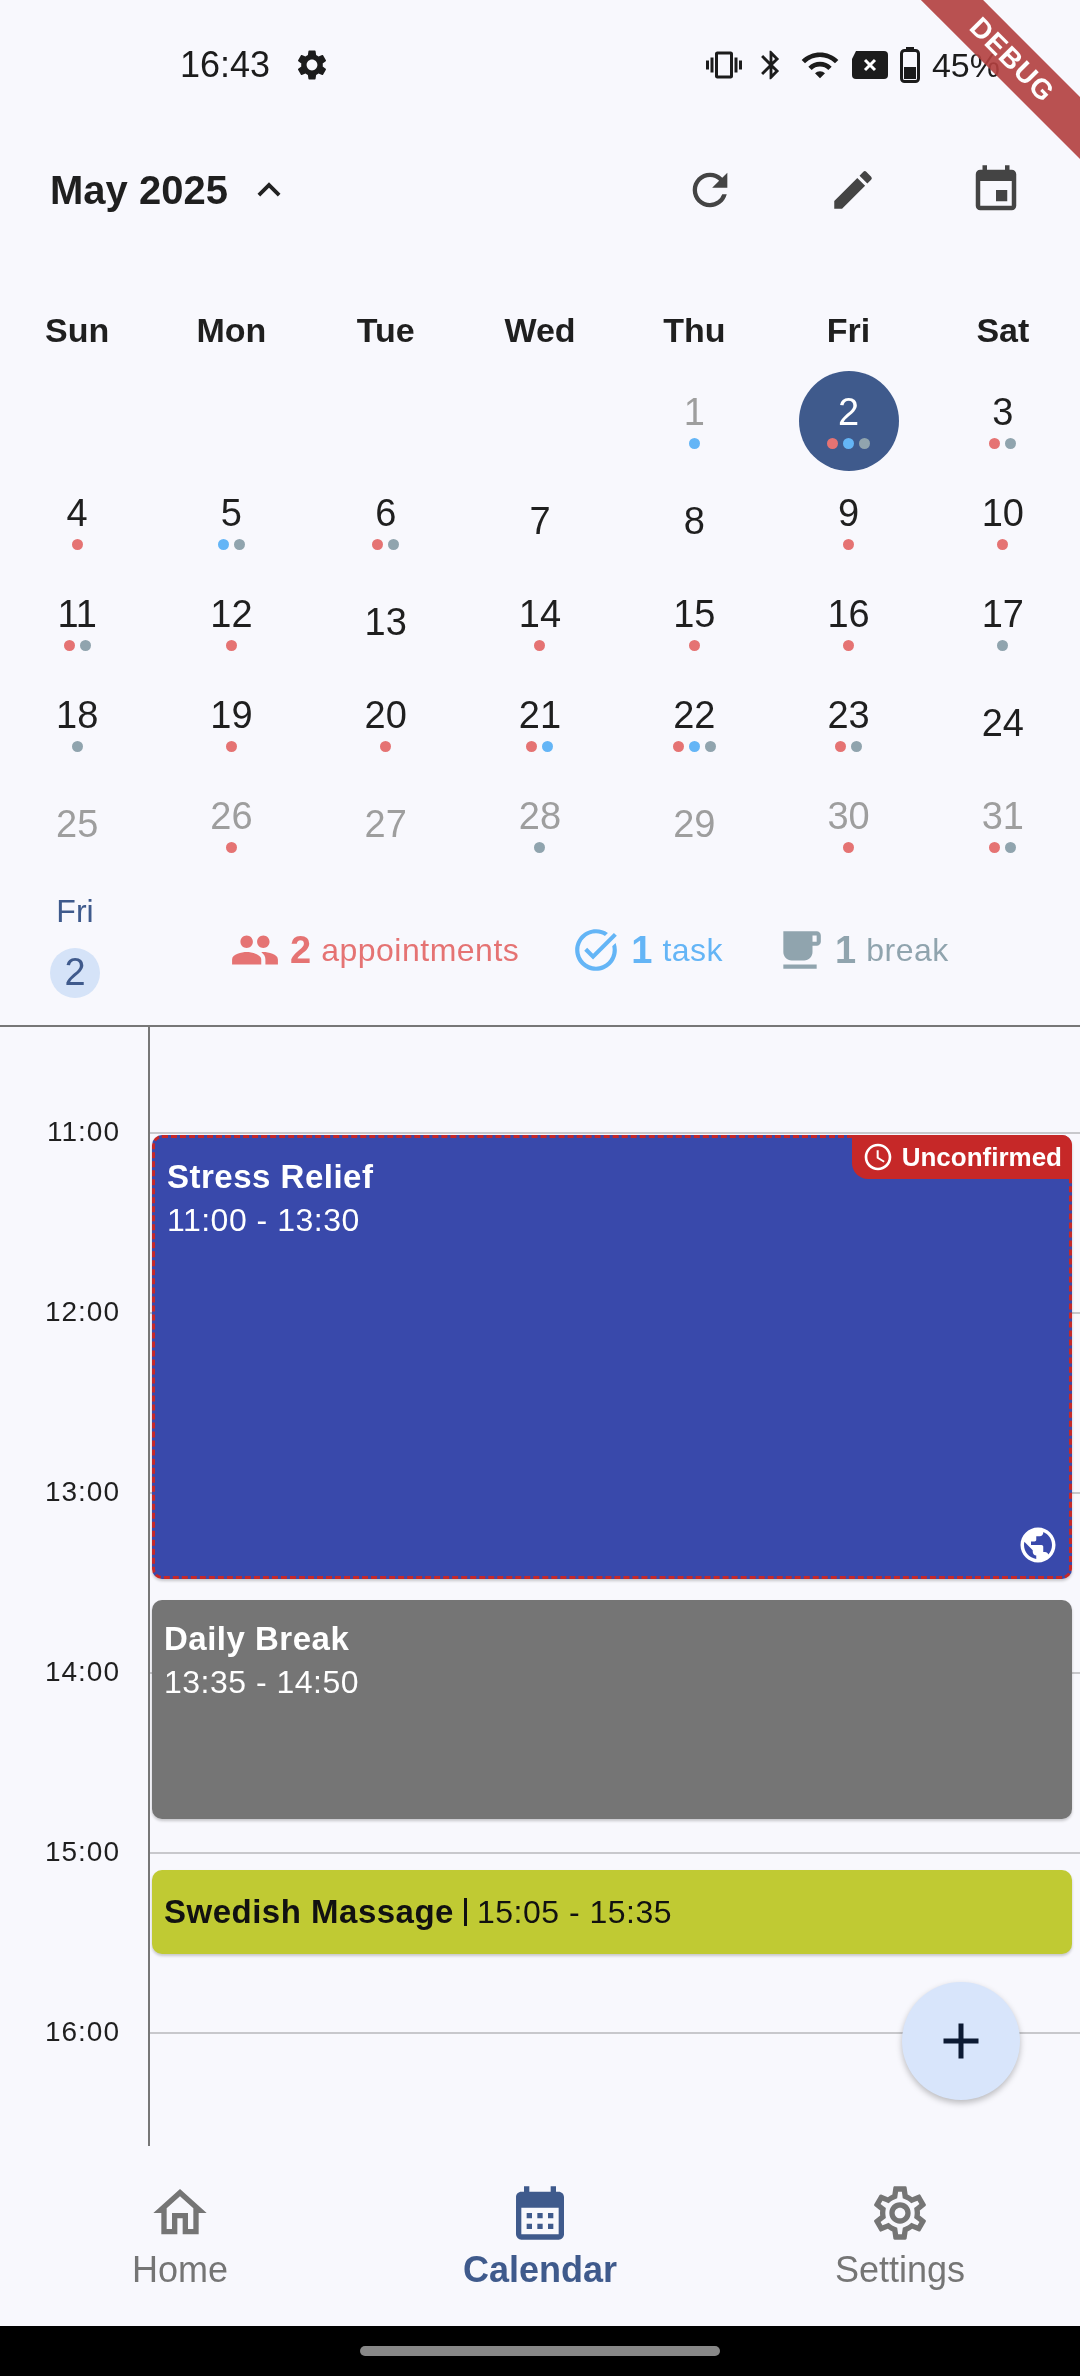 The image size is (1080, 2376). I want to click on event-time: 15:05 - 15:35, so click(574, 1912).